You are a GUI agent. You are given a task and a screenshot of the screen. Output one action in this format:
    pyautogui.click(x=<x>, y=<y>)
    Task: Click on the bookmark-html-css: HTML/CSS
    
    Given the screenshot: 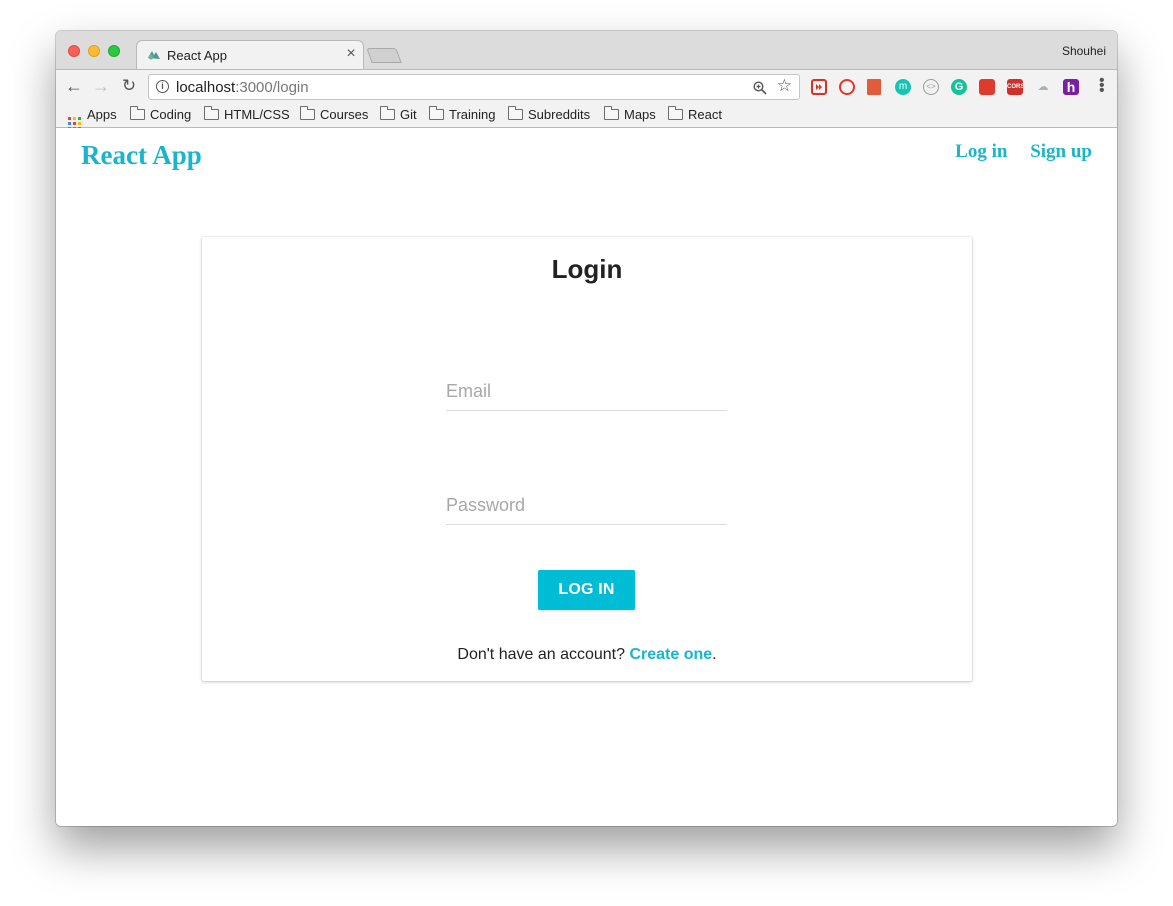 What is the action you would take?
    pyautogui.click(x=247, y=114)
    